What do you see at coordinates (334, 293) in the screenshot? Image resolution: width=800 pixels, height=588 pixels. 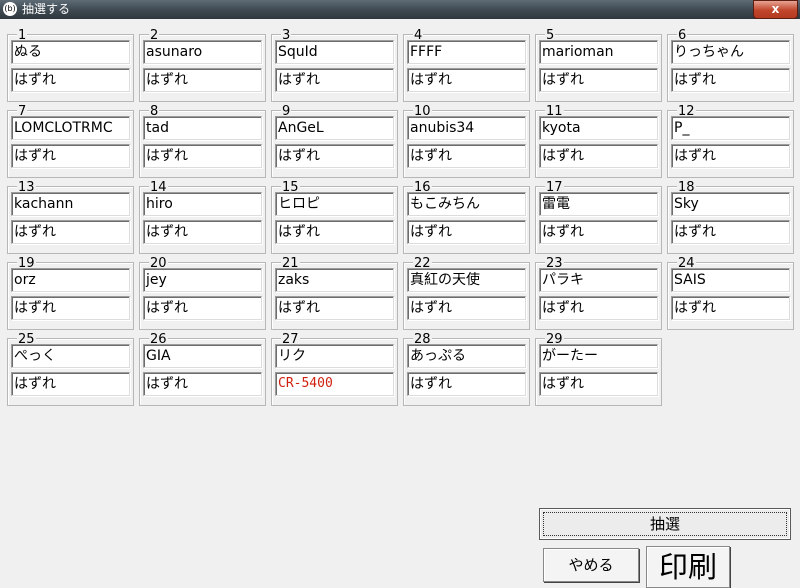 I see `entry-cell: 21 zaks はずれ` at bounding box center [334, 293].